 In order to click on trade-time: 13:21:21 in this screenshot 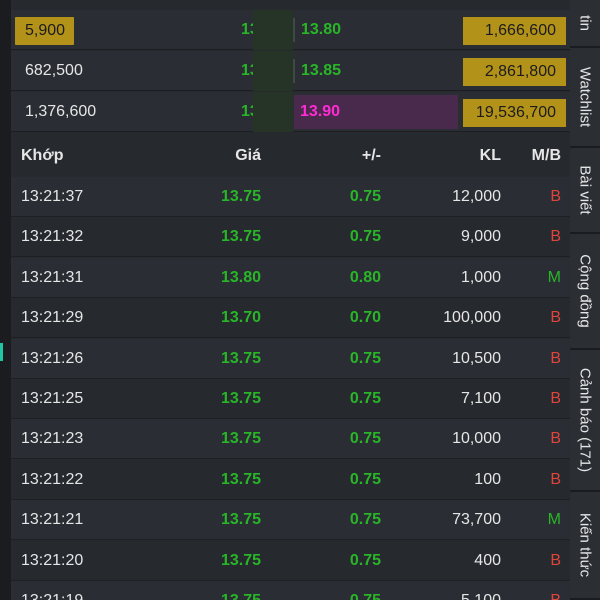, I will do `click(52, 520)`.